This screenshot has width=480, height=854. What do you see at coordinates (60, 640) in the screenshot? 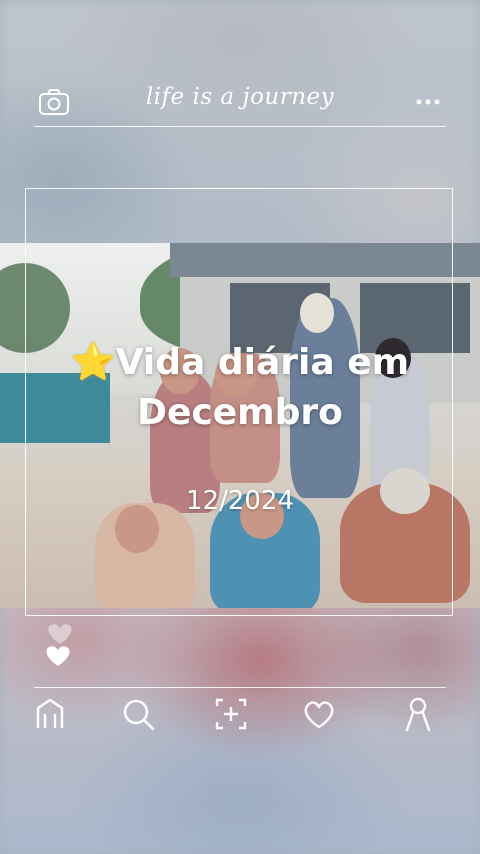
I see `heart-icon` at bounding box center [60, 640].